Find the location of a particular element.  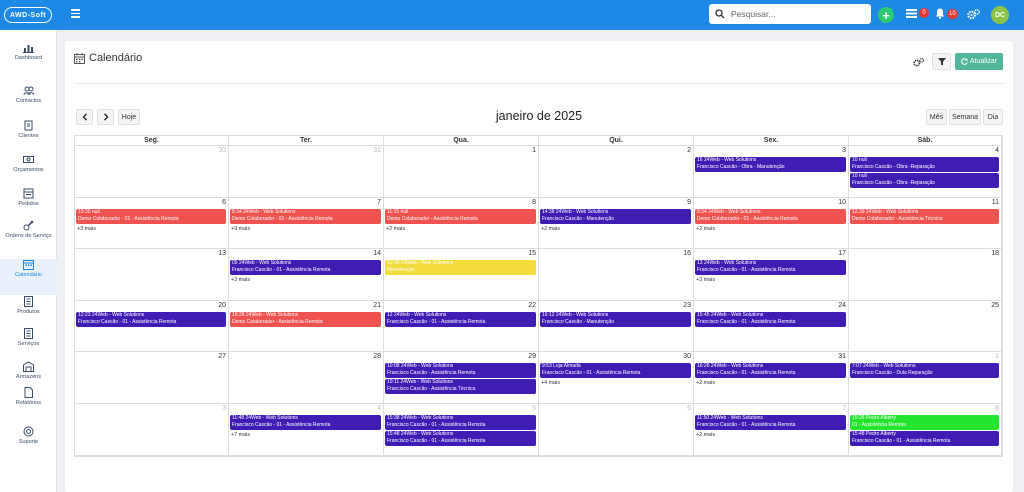

messages-button: 0 is located at coordinates (917, 13).